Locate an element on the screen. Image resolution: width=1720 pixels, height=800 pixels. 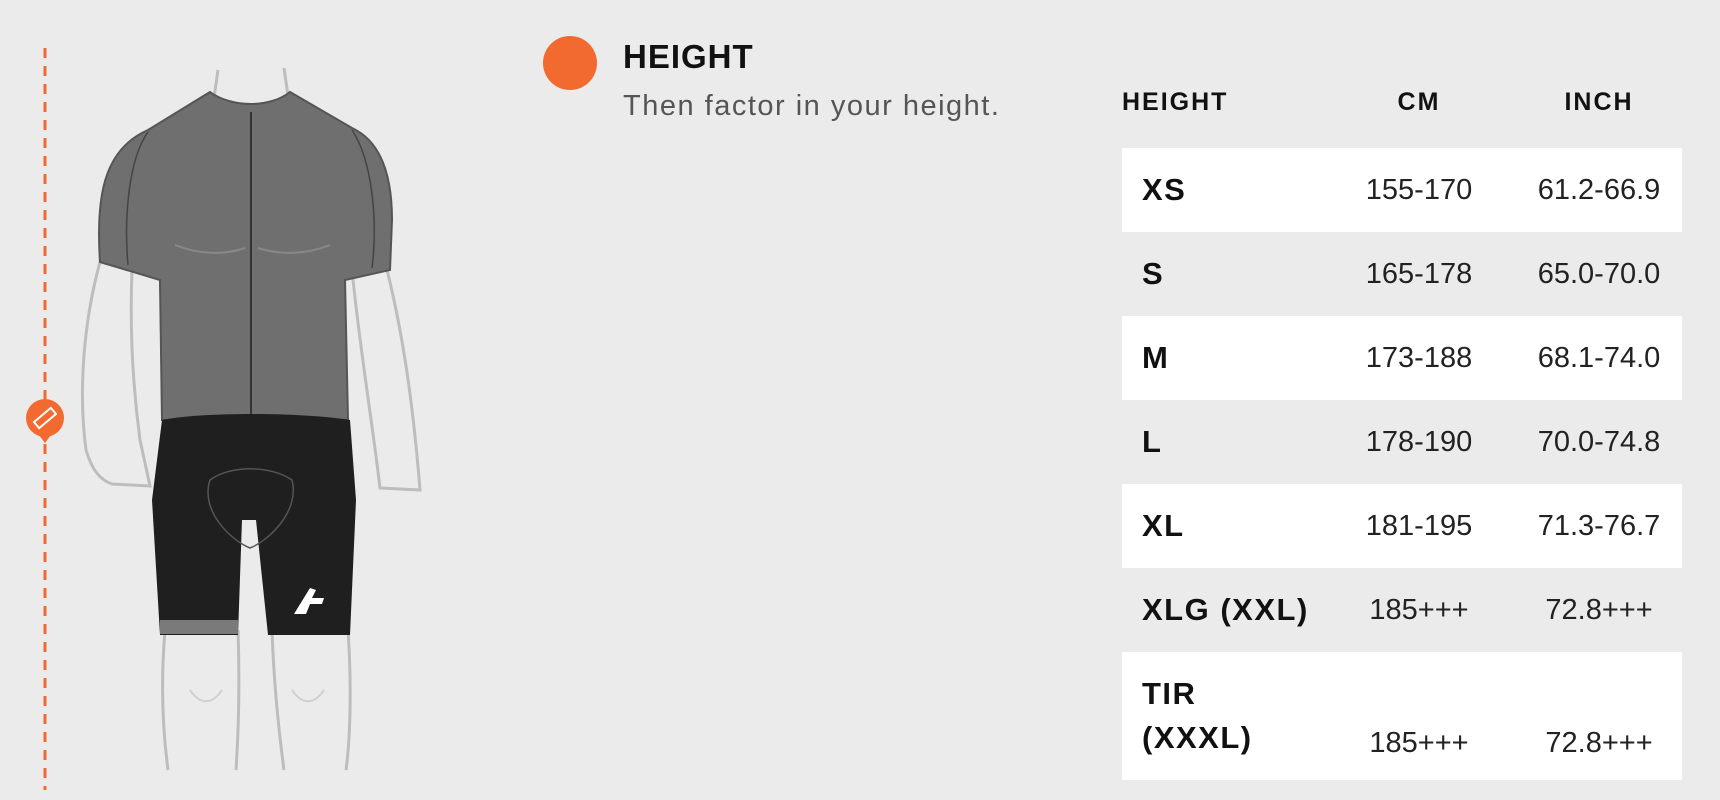
cm-value: 178-190 is located at coordinates (1419, 441).